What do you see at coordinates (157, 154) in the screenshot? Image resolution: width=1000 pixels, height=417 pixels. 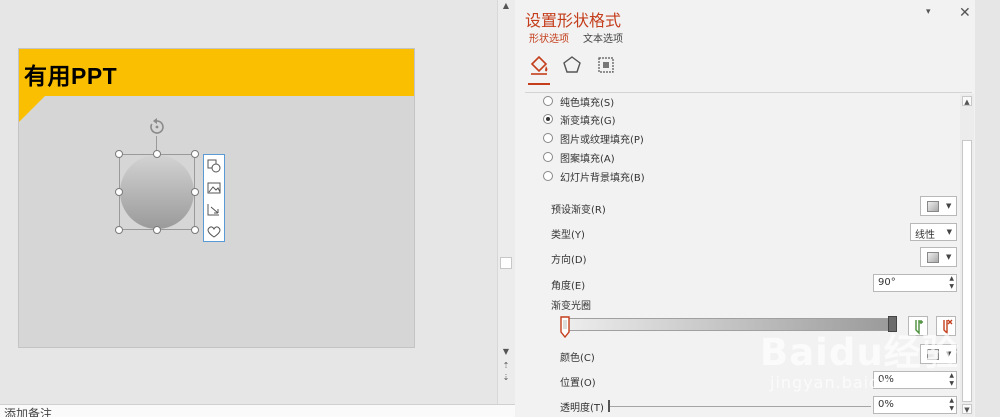 I see `resize-handle-n` at bounding box center [157, 154].